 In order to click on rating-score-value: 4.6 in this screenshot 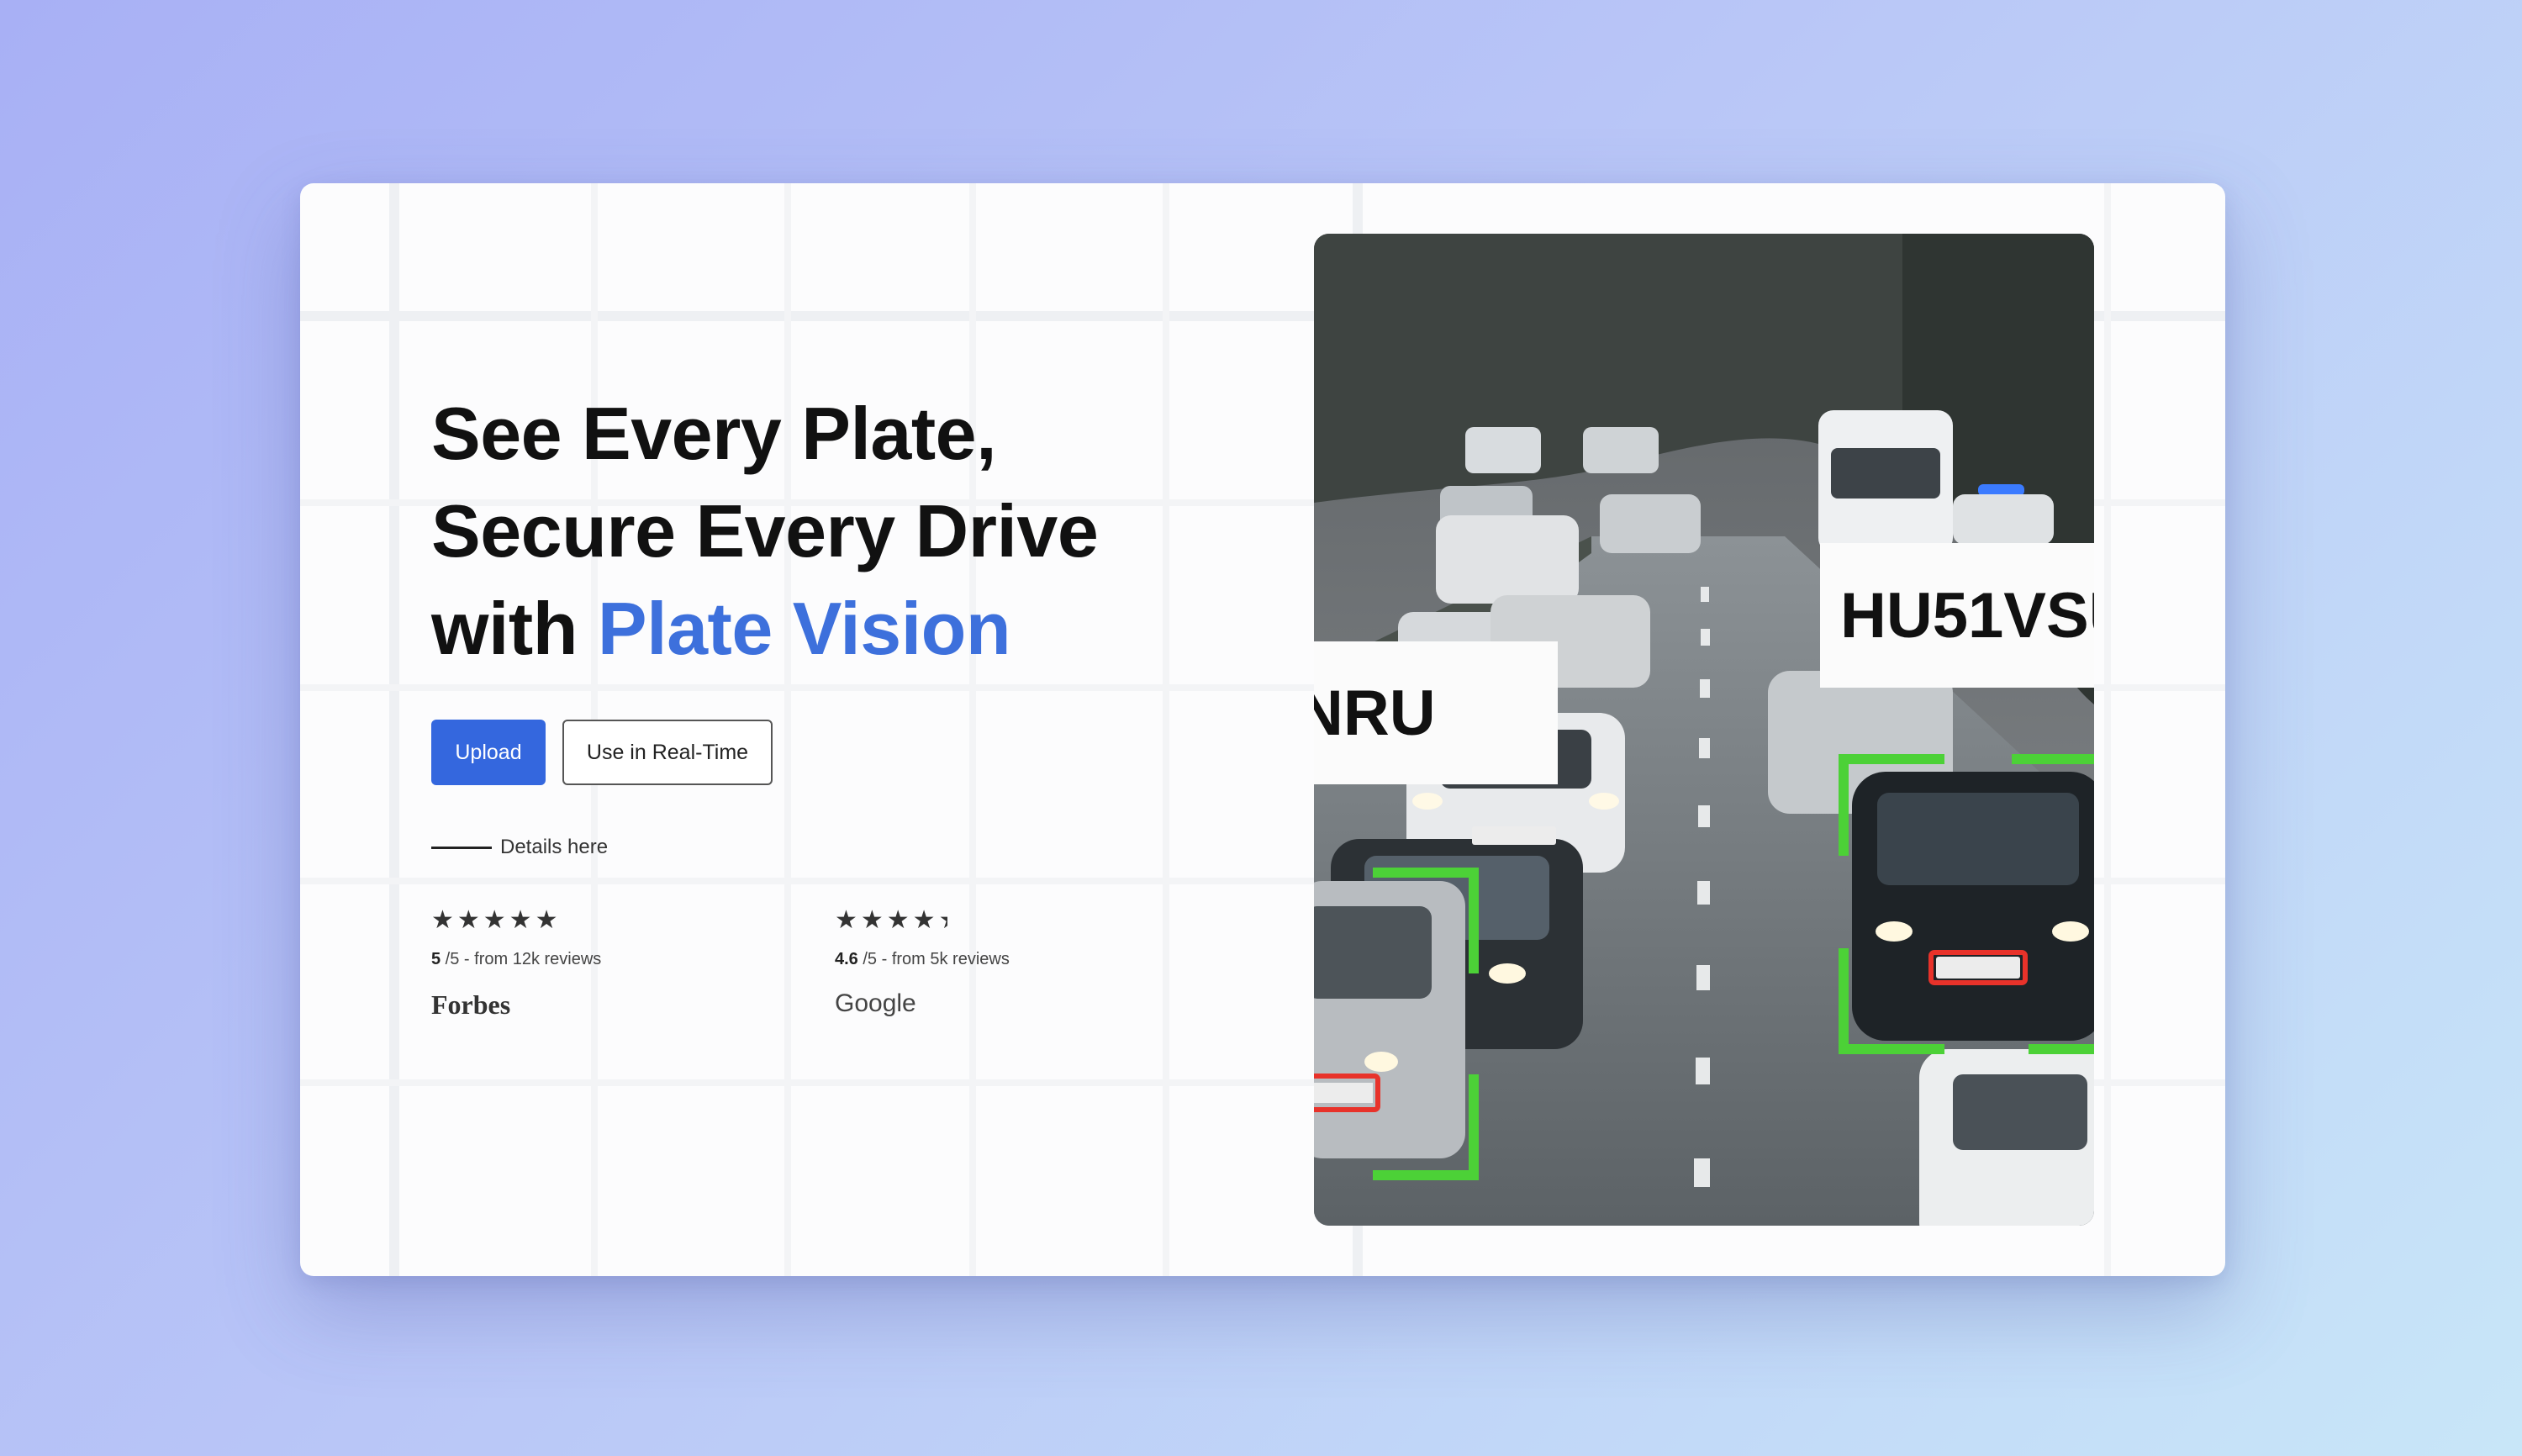, I will do `click(846, 959)`.